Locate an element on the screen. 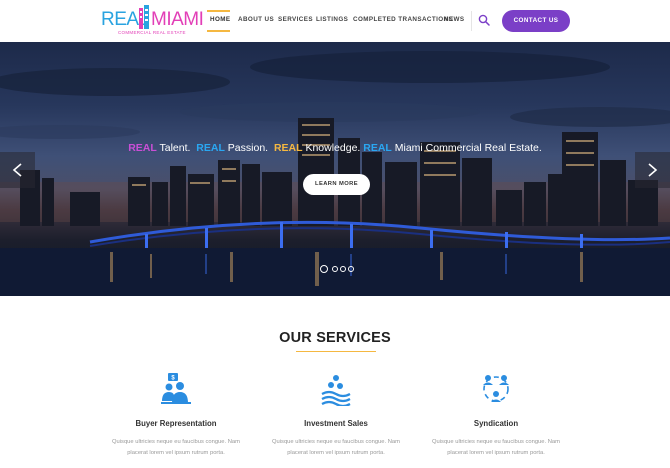 This screenshot has width=670, height=468. service-title: Buyer Representation is located at coordinates (176, 423).